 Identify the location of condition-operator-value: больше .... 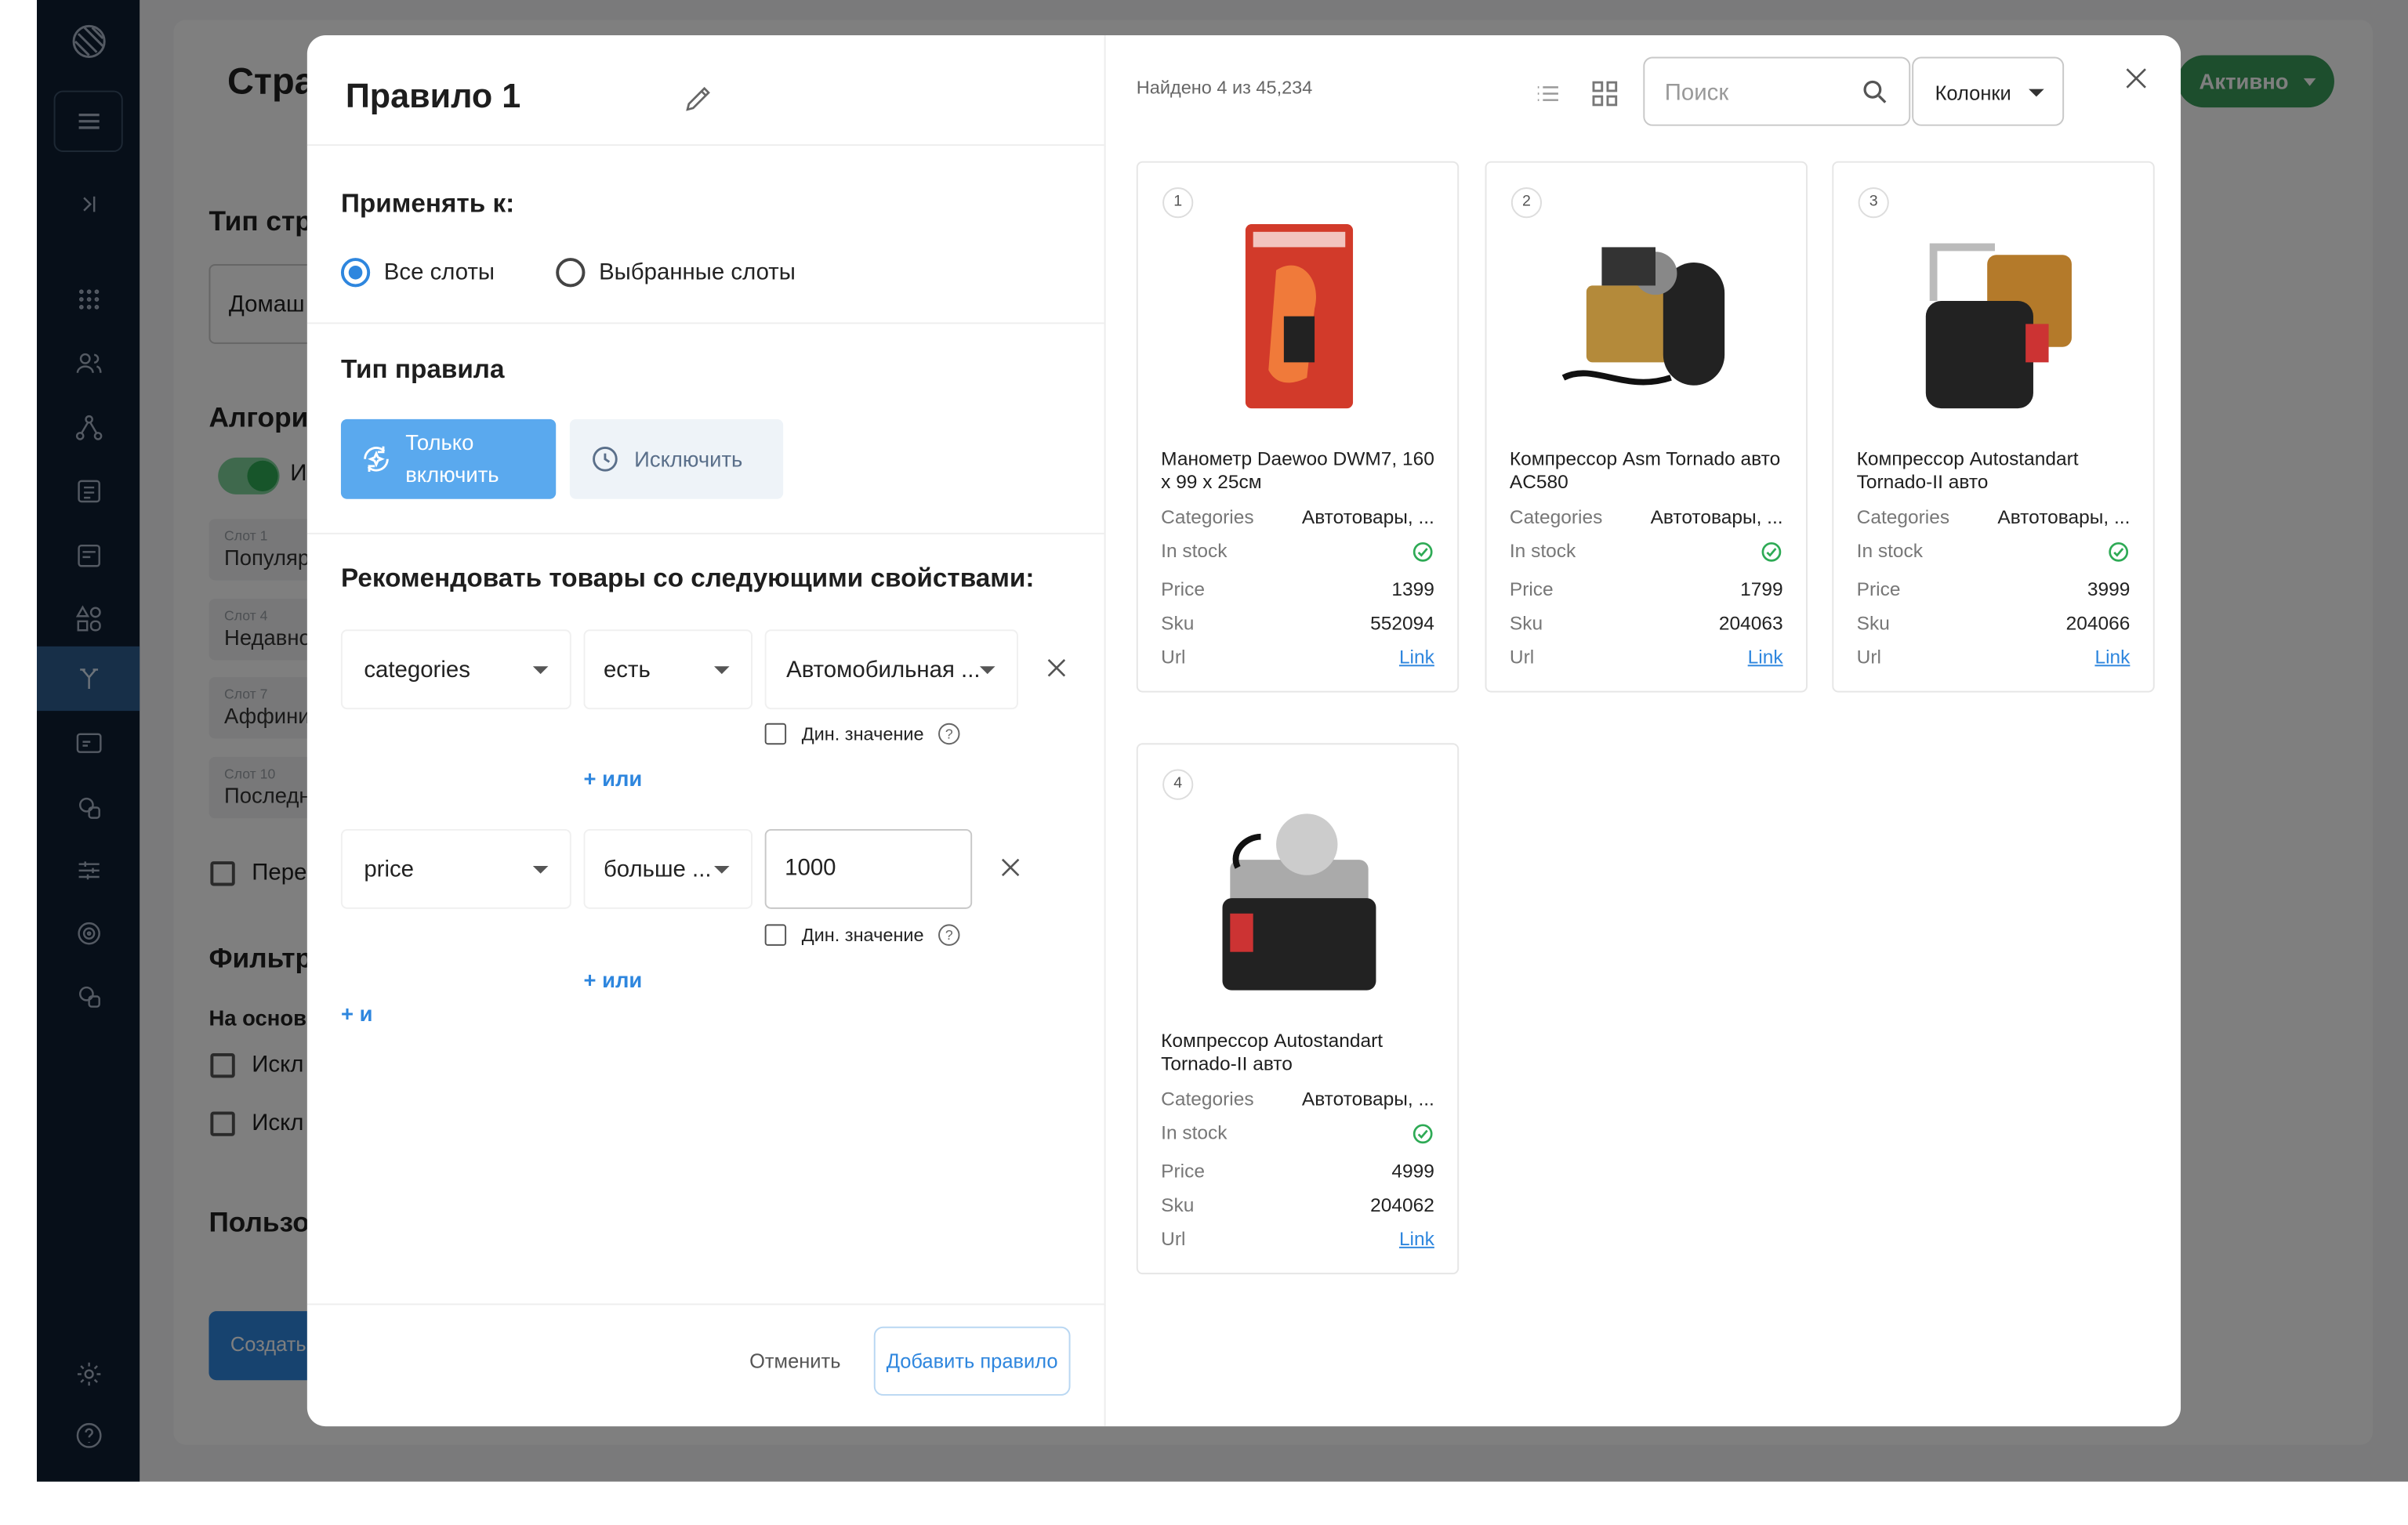
(657, 869).